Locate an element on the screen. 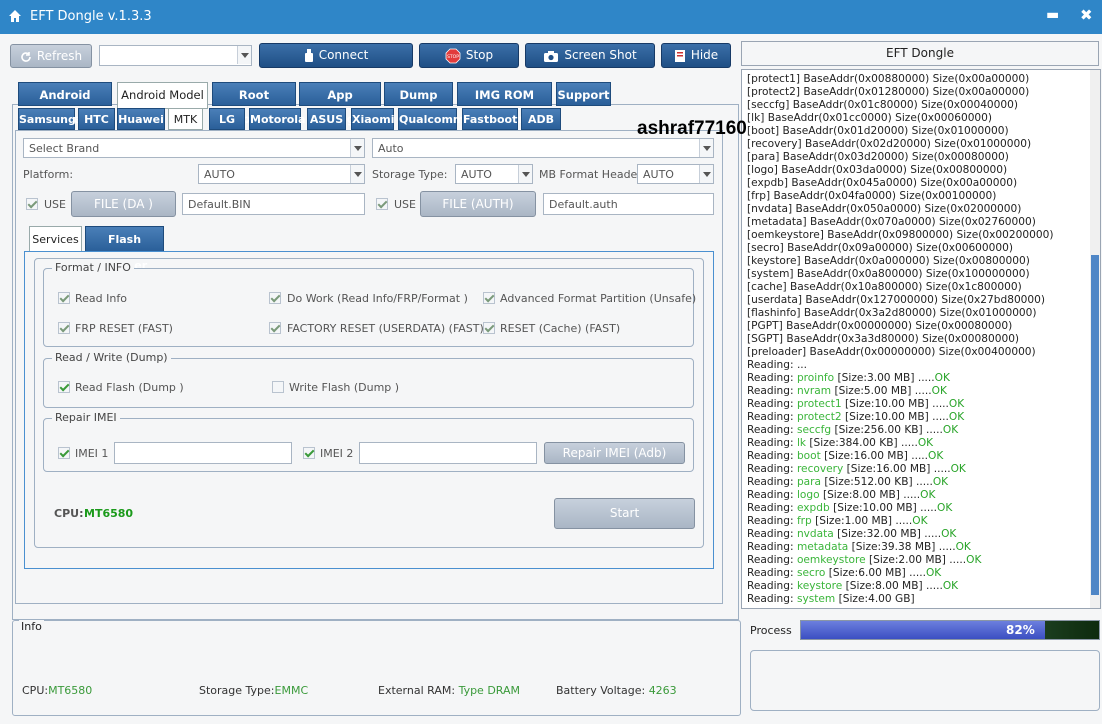 The width and height of the screenshot is (1102, 724). tab-mtk: MTK is located at coordinates (185, 119).